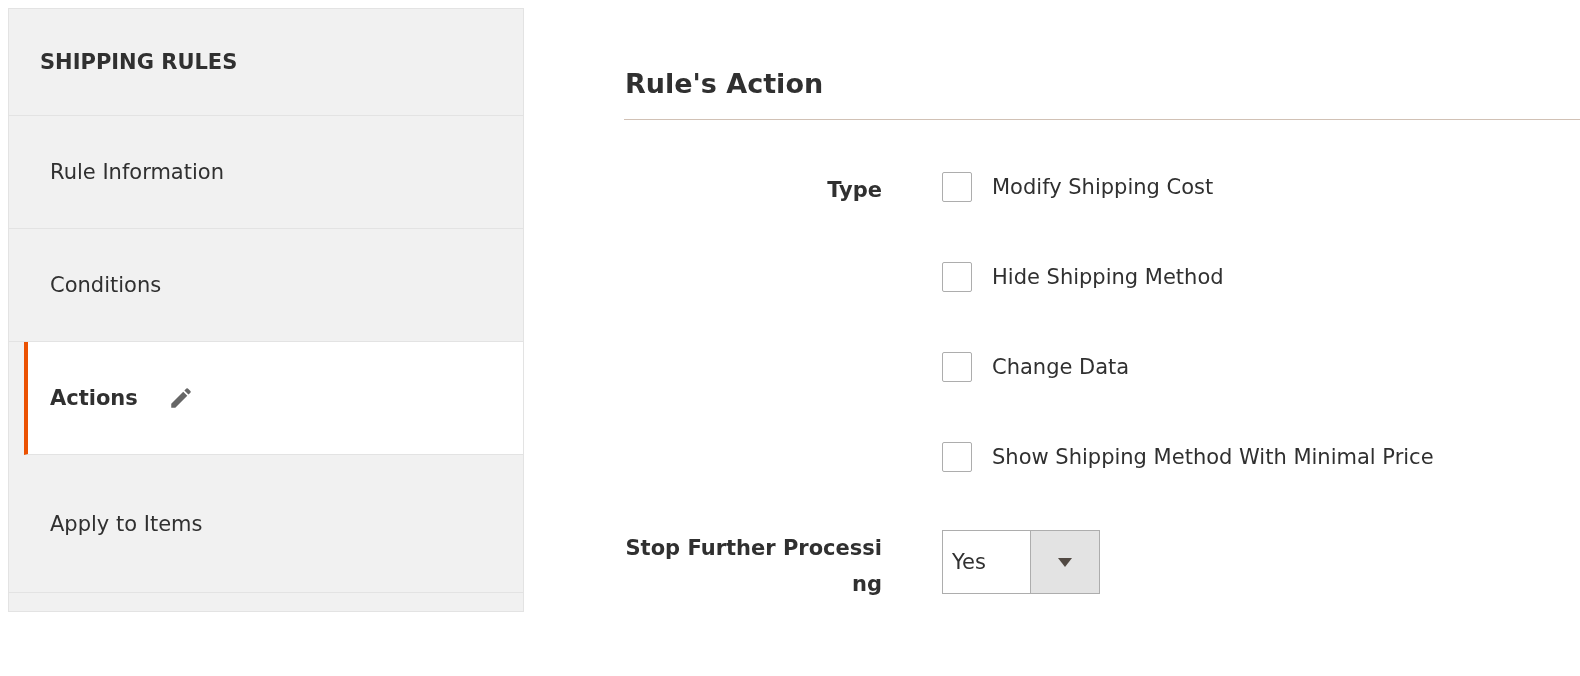 This screenshot has height=676, width=1580. What do you see at coordinates (1213, 457) in the screenshot?
I see `checkbox-label: Show Shipping Method With Minimal Price` at bounding box center [1213, 457].